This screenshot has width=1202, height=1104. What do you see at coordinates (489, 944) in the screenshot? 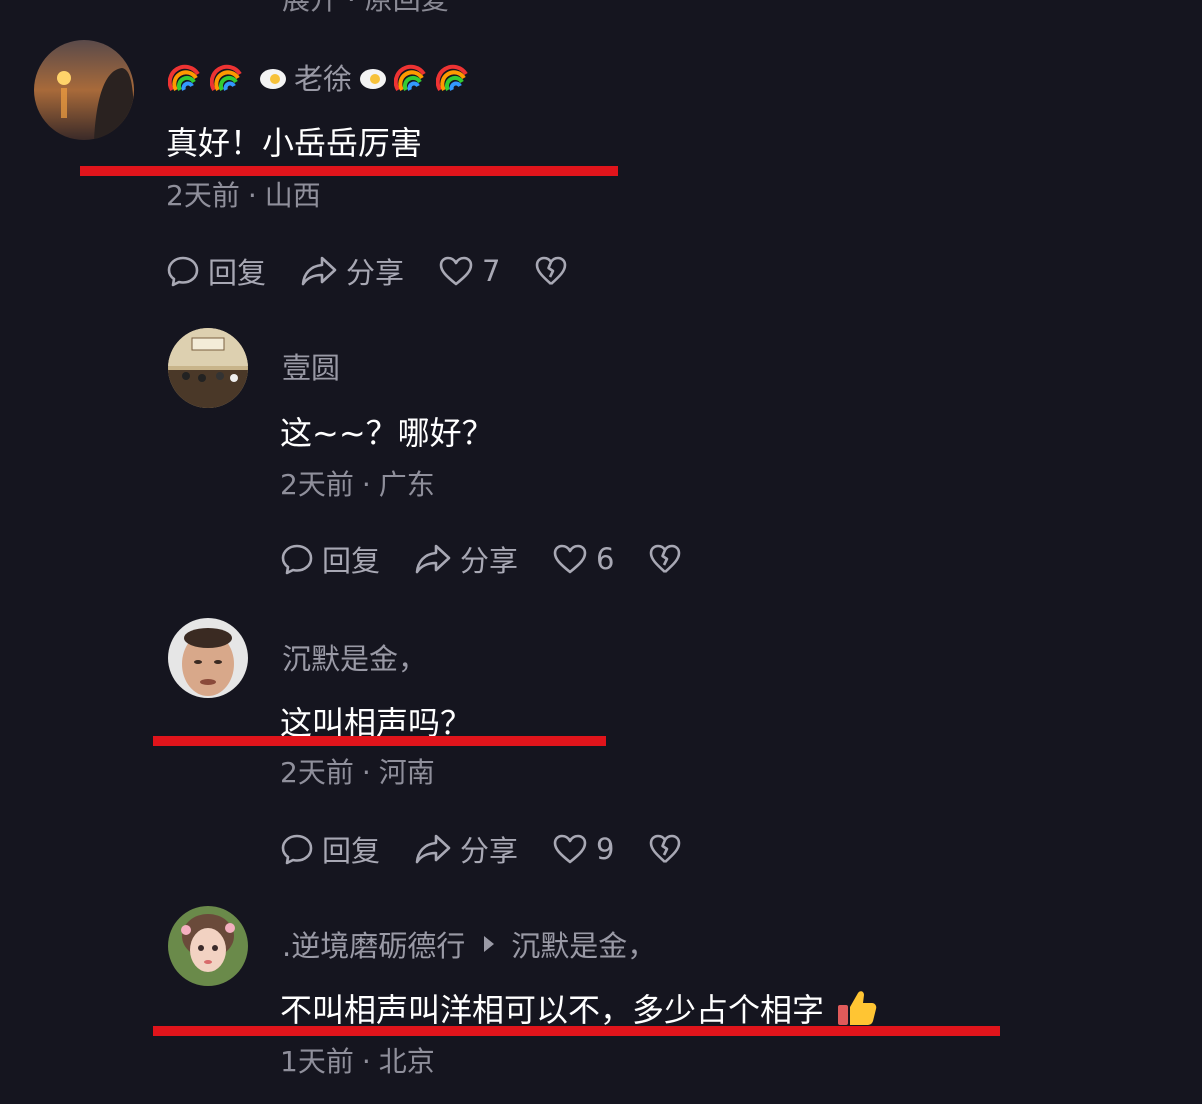
I see `reply-arrow-icon` at bounding box center [489, 944].